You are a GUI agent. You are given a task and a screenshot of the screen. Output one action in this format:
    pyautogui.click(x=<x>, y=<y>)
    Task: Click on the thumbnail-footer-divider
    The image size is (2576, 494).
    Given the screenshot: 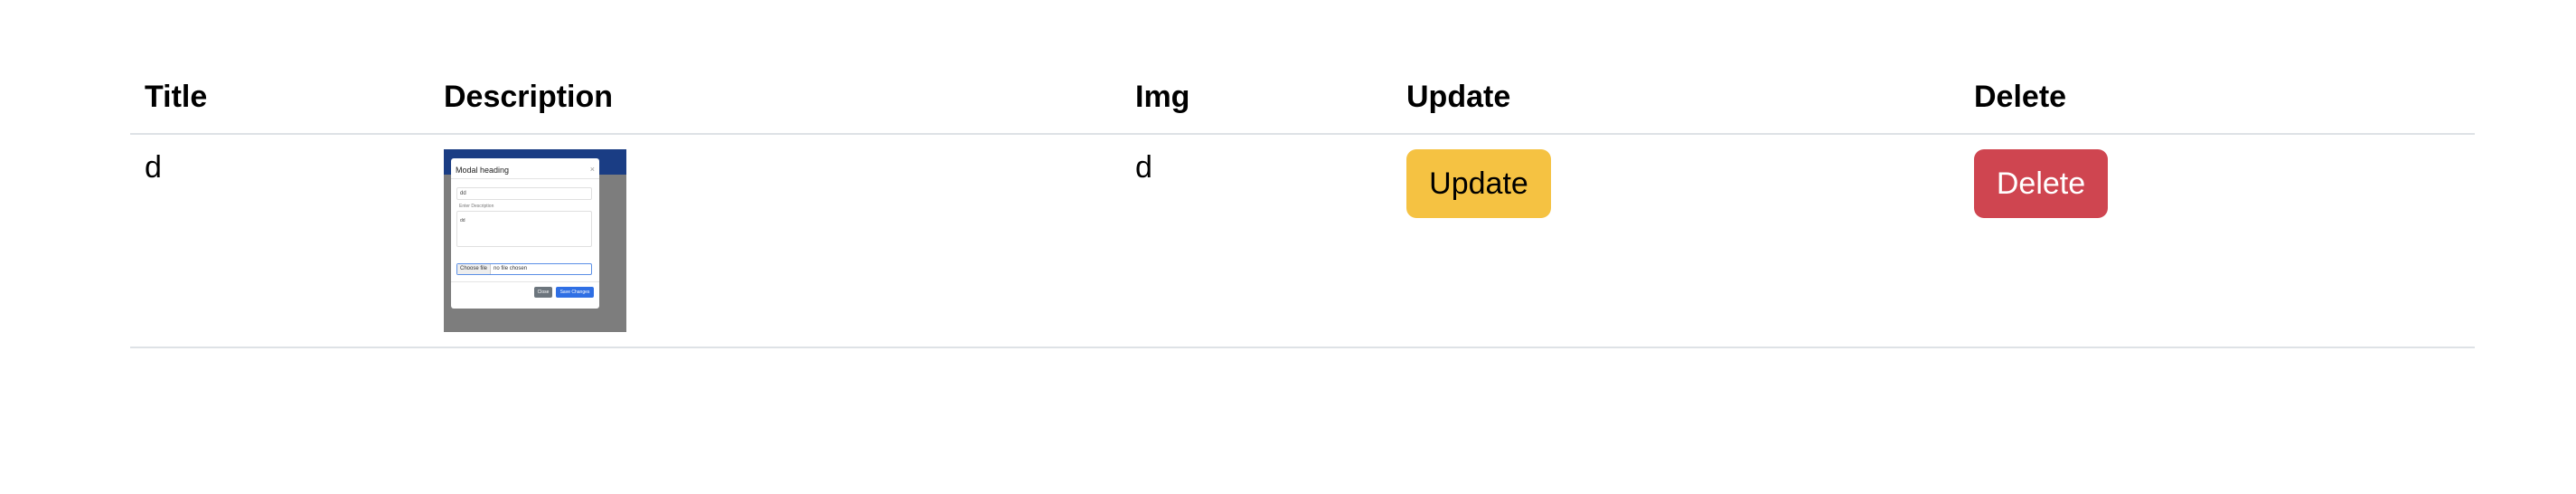 What is the action you would take?
    pyautogui.click(x=525, y=281)
    